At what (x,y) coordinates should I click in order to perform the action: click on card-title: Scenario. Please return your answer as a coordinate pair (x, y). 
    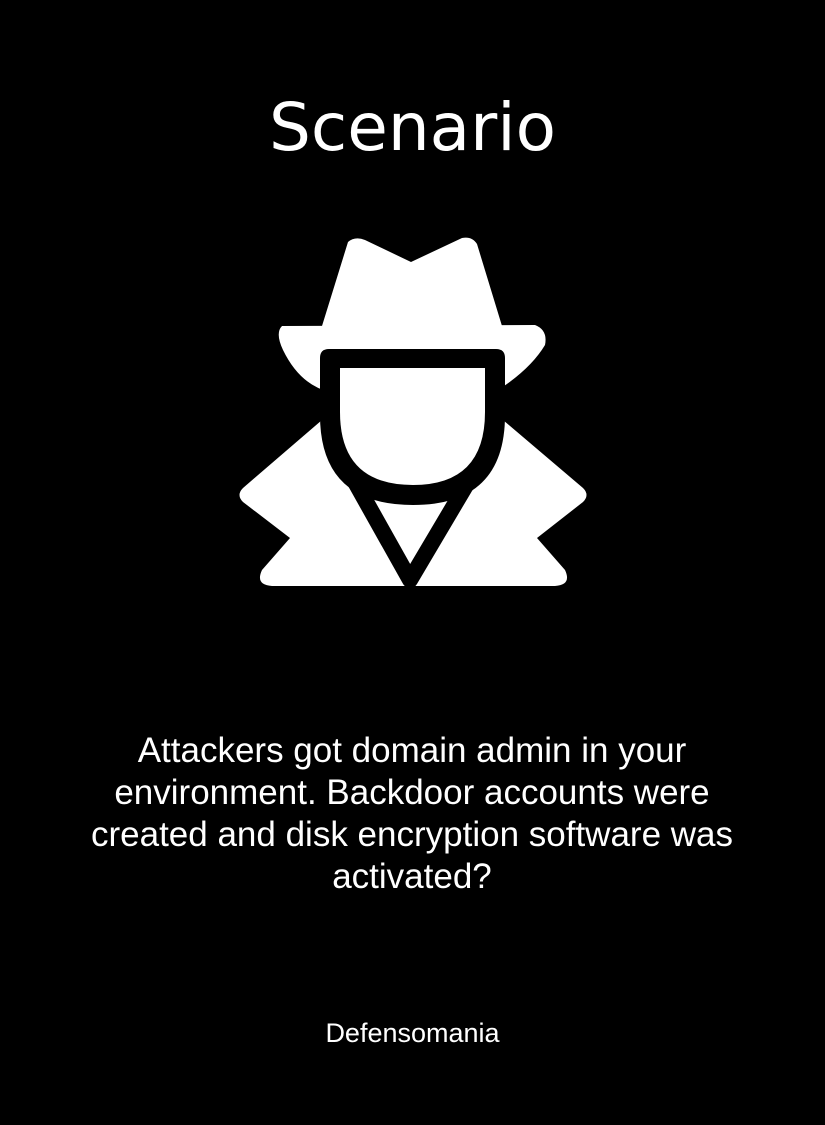
    Looking at the image, I should click on (412, 127).